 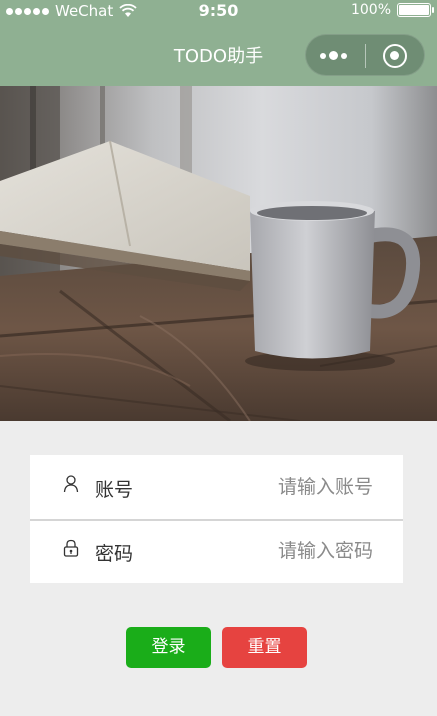 I want to click on capsule-divider, so click(x=365, y=56).